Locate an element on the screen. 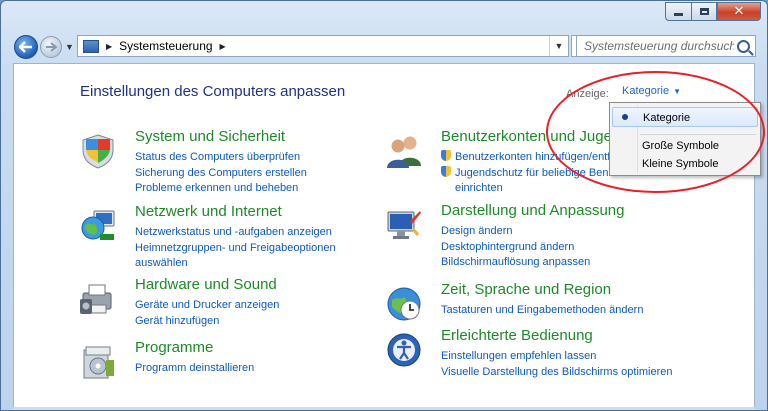 The height and width of the screenshot is (411, 768). link-check-status: Status des Computers überprüfen is located at coordinates (221, 158).